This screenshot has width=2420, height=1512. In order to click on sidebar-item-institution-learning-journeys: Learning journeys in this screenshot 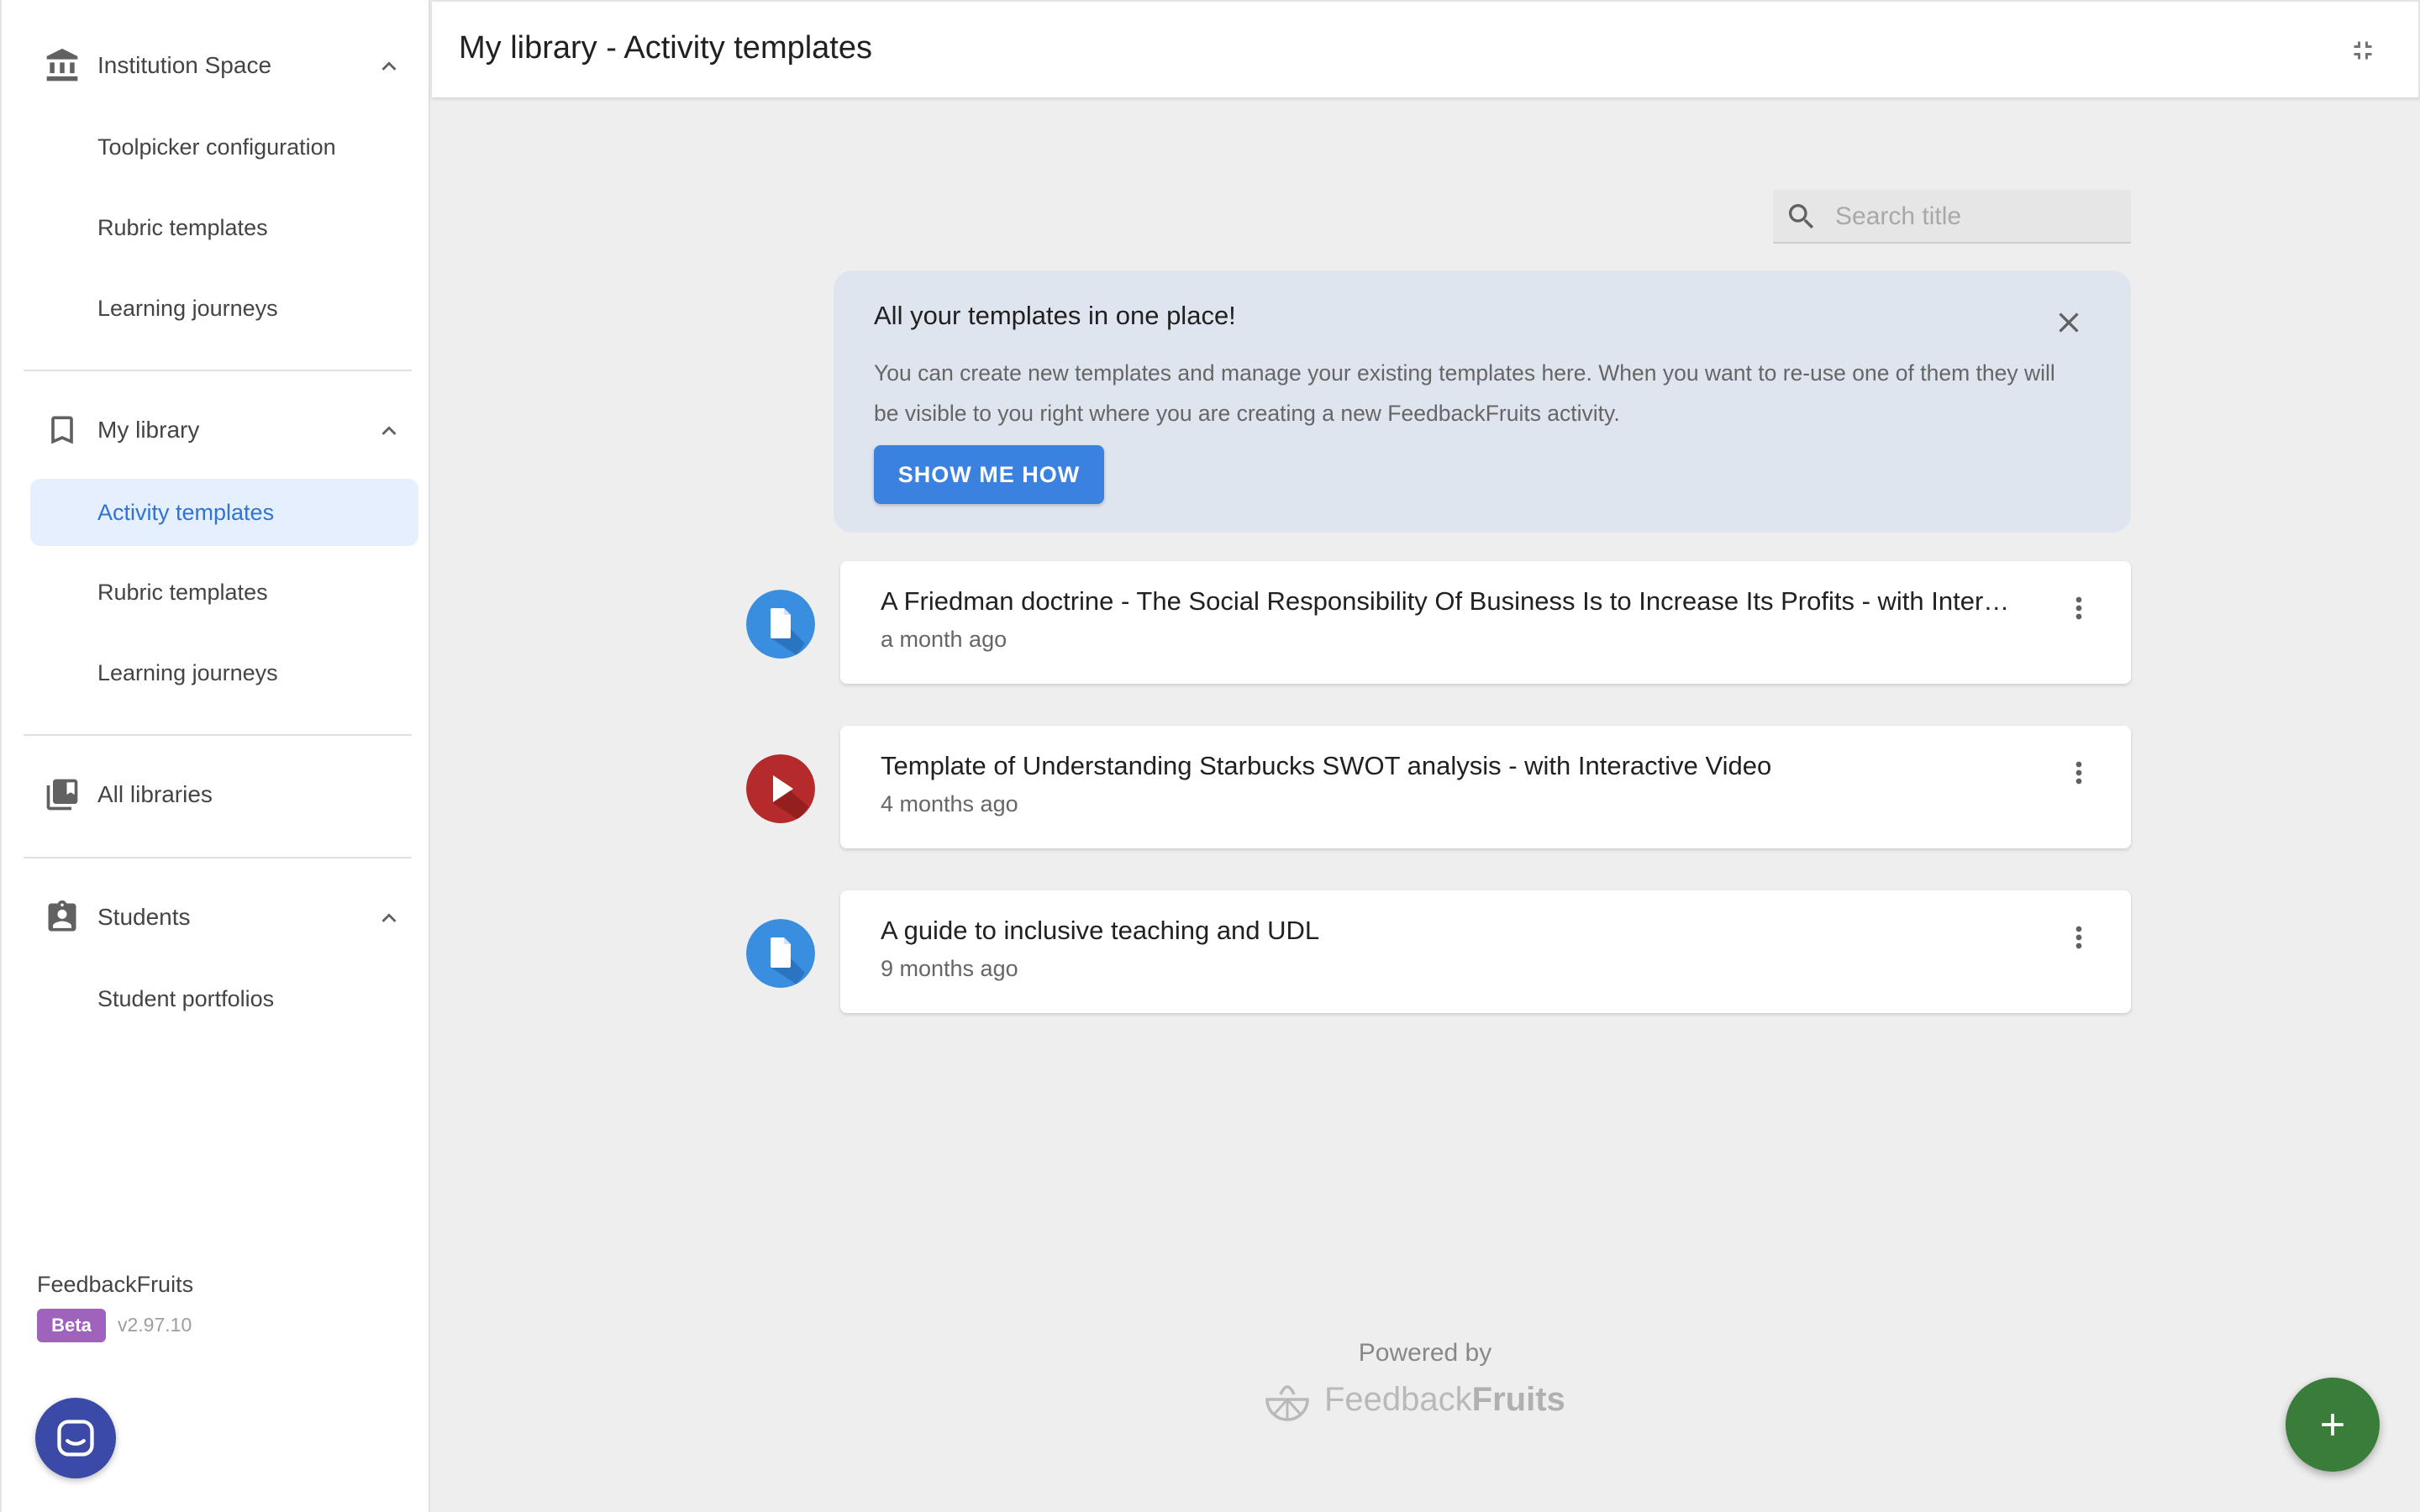, I will do `click(224, 308)`.